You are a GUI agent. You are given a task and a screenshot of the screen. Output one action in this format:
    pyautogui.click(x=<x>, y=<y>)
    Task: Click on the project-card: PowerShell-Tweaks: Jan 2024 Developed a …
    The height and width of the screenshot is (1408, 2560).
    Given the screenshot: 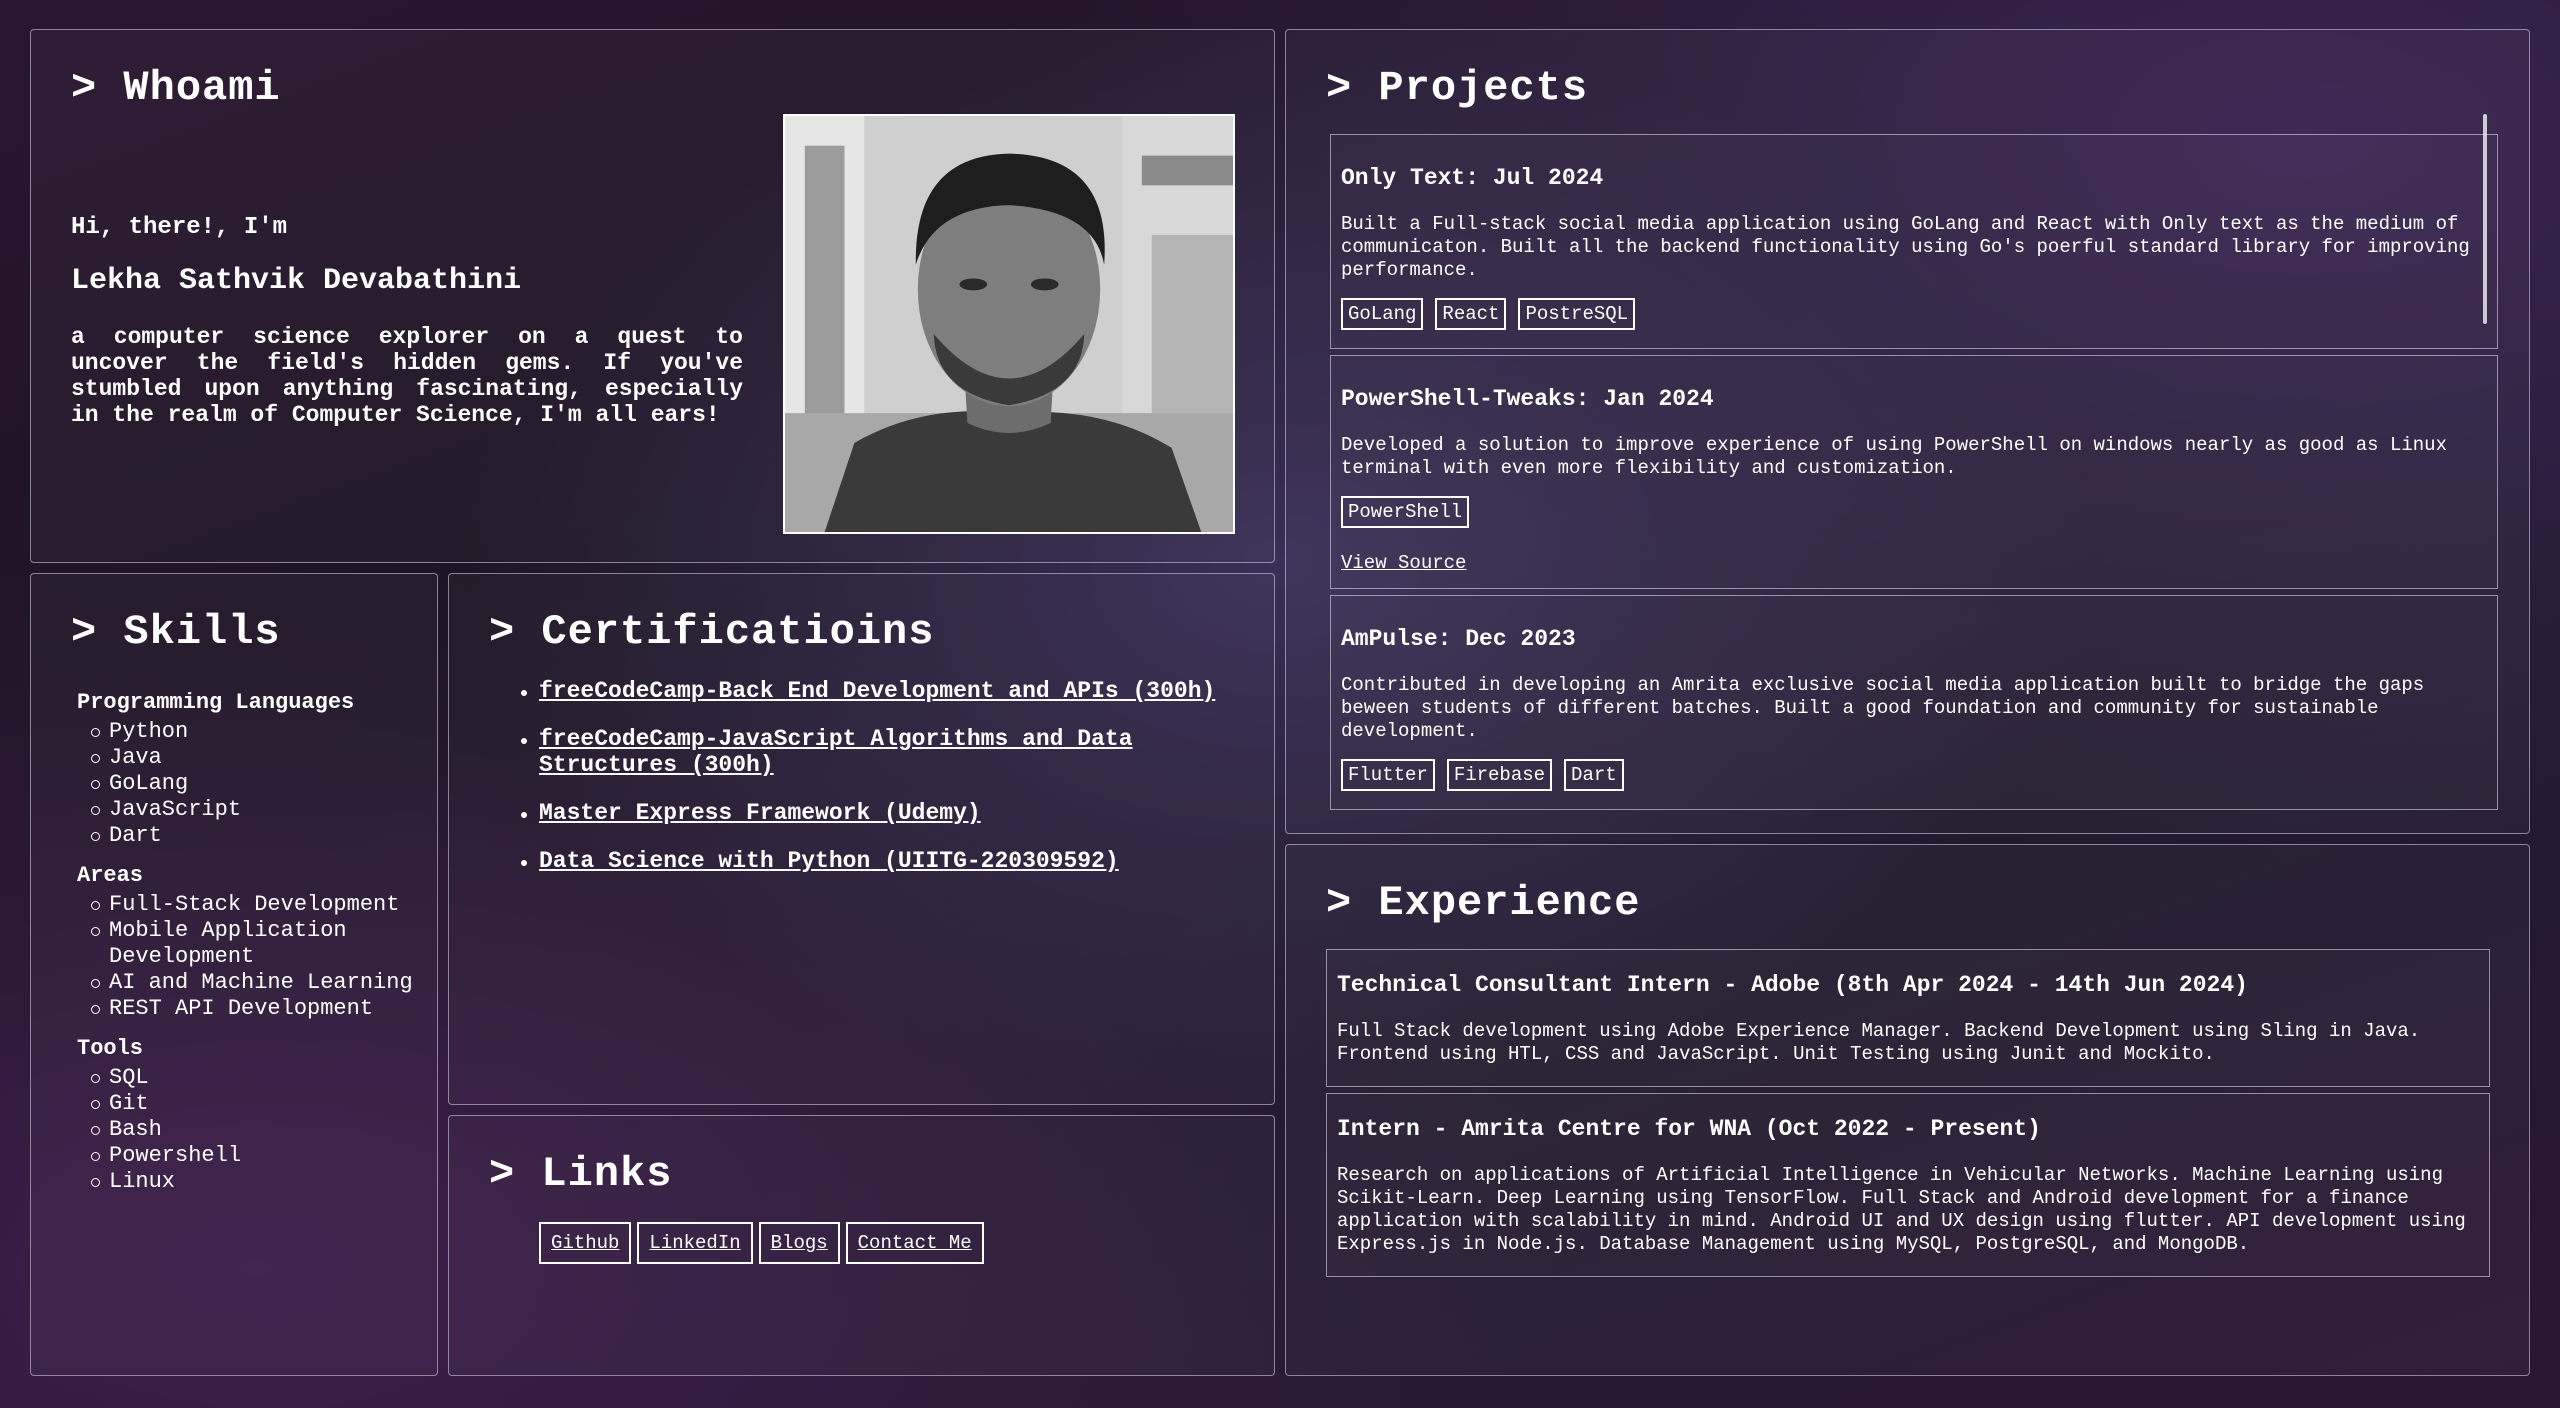 What is the action you would take?
    pyautogui.click(x=1914, y=472)
    